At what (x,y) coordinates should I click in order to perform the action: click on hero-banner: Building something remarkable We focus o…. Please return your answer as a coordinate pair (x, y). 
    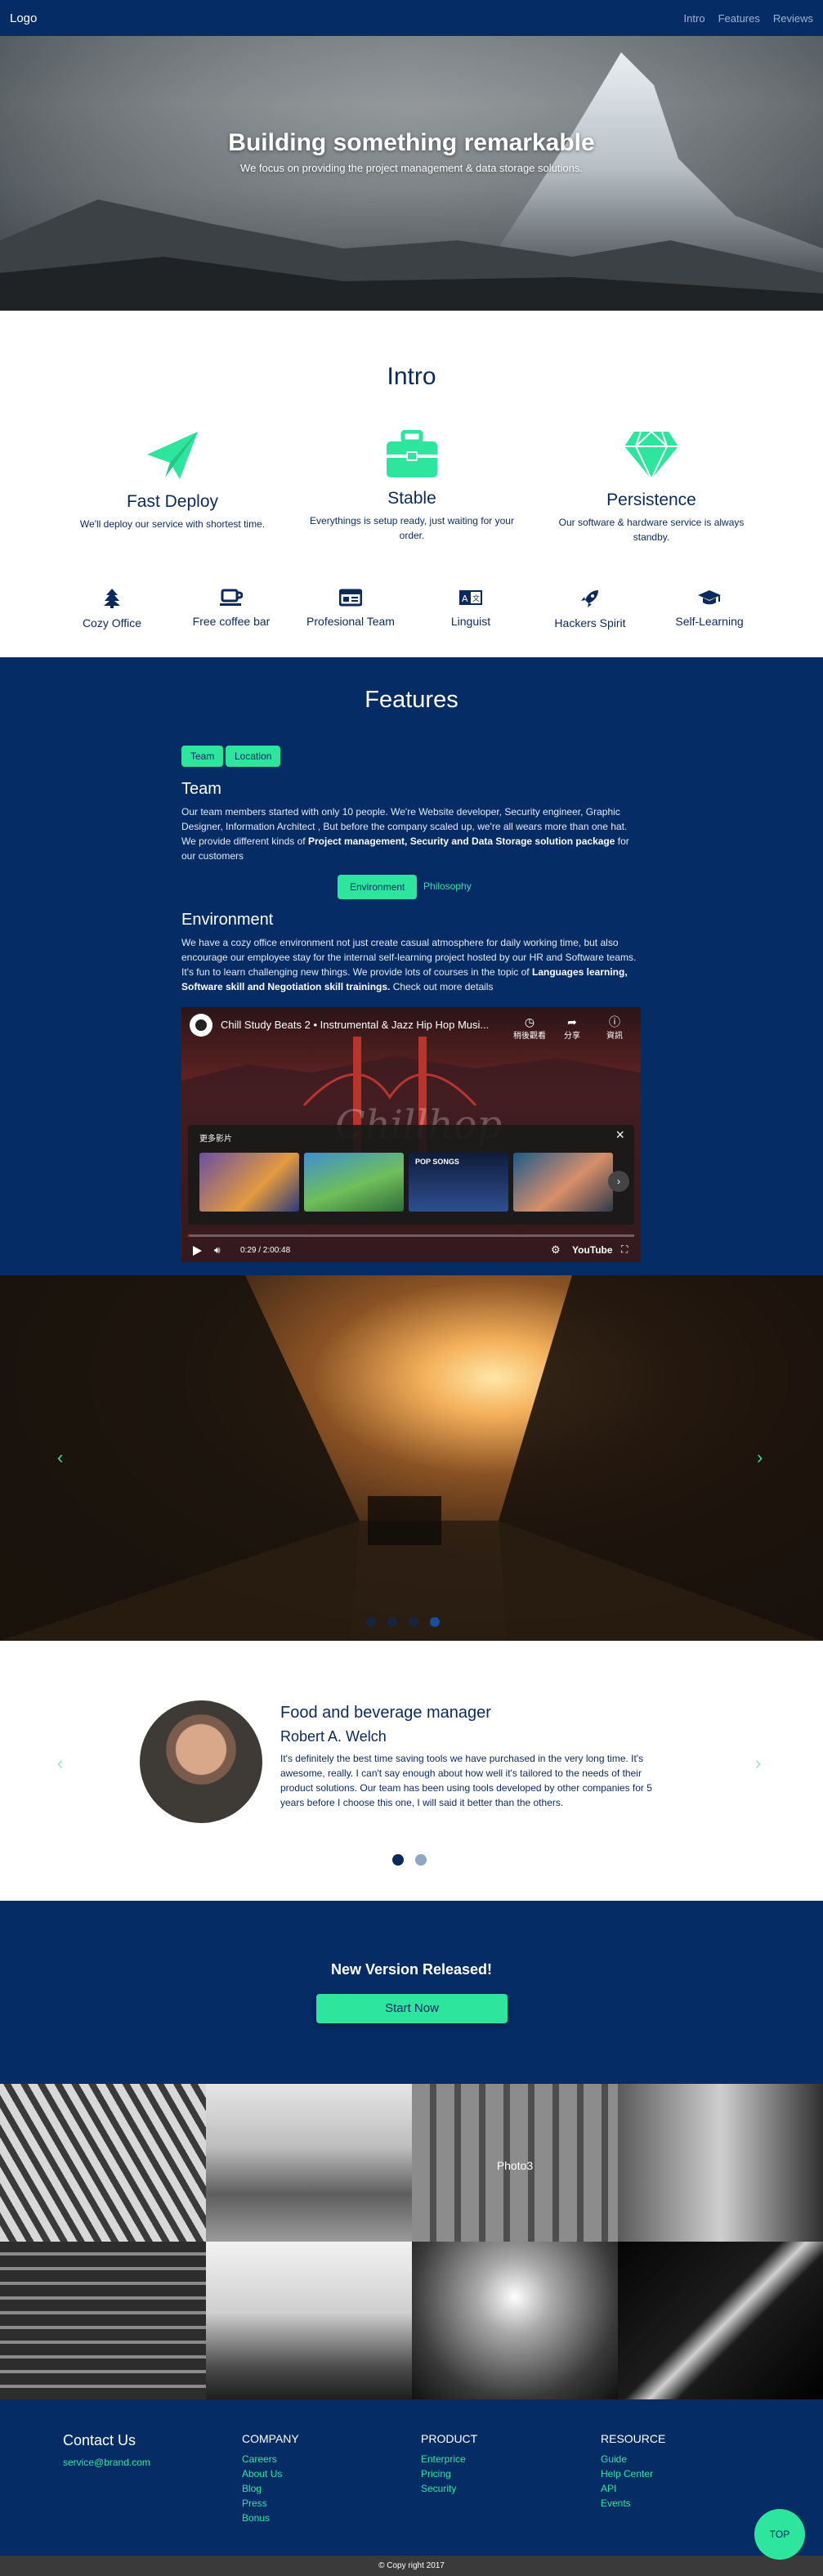
    Looking at the image, I should click on (412, 173).